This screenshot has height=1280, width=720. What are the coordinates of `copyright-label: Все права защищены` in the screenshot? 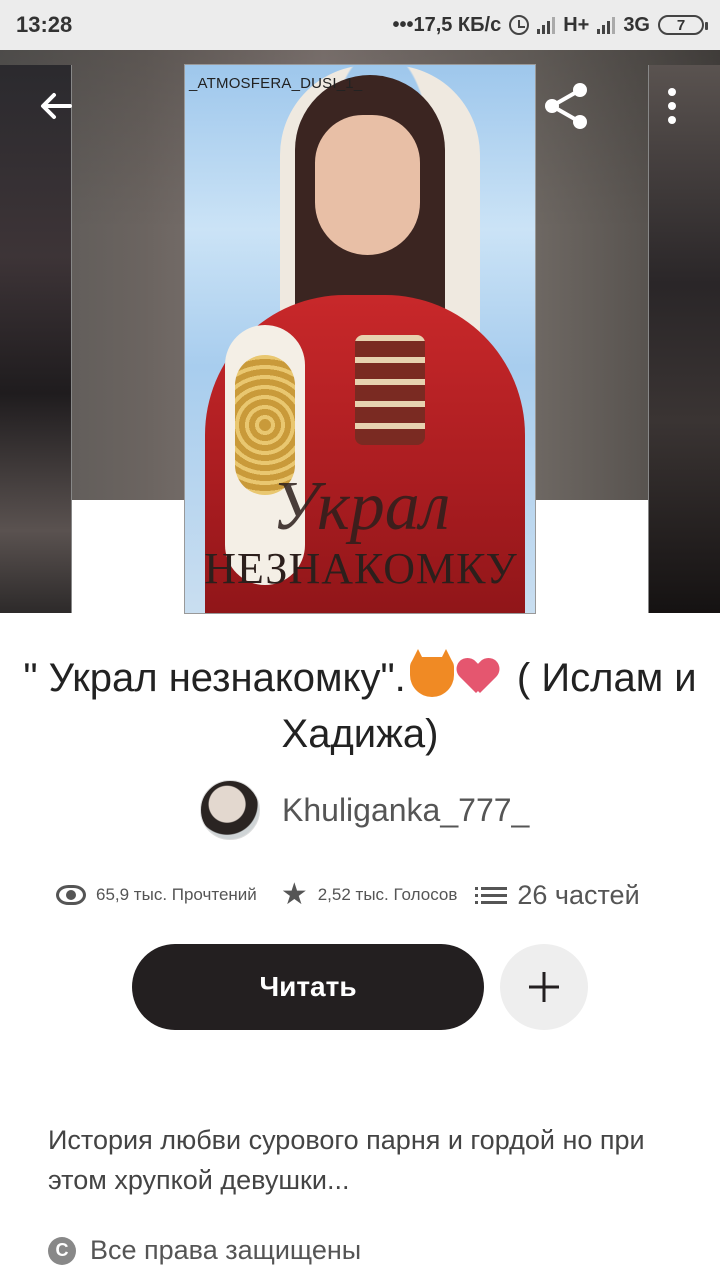 It's located at (226, 1250).